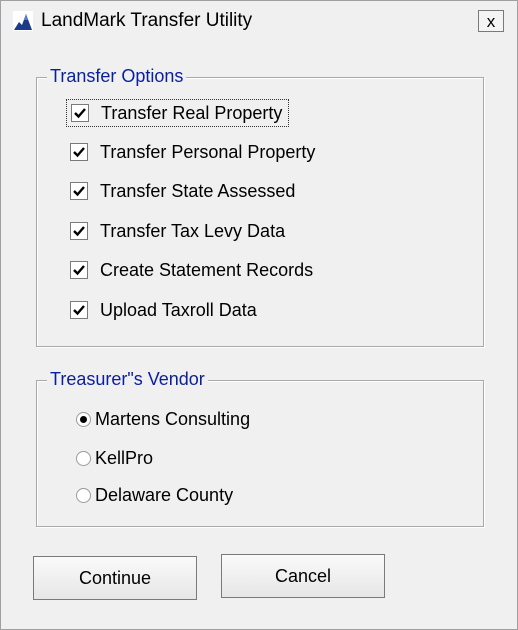  What do you see at coordinates (124, 457) in the screenshot?
I see `radio-label: KellPro` at bounding box center [124, 457].